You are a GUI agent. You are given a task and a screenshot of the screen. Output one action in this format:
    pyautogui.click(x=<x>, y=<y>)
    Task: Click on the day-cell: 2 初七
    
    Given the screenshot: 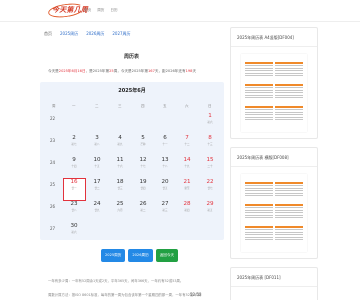 What is the action you would take?
    pyautogui.click(x=74, y=140)
    